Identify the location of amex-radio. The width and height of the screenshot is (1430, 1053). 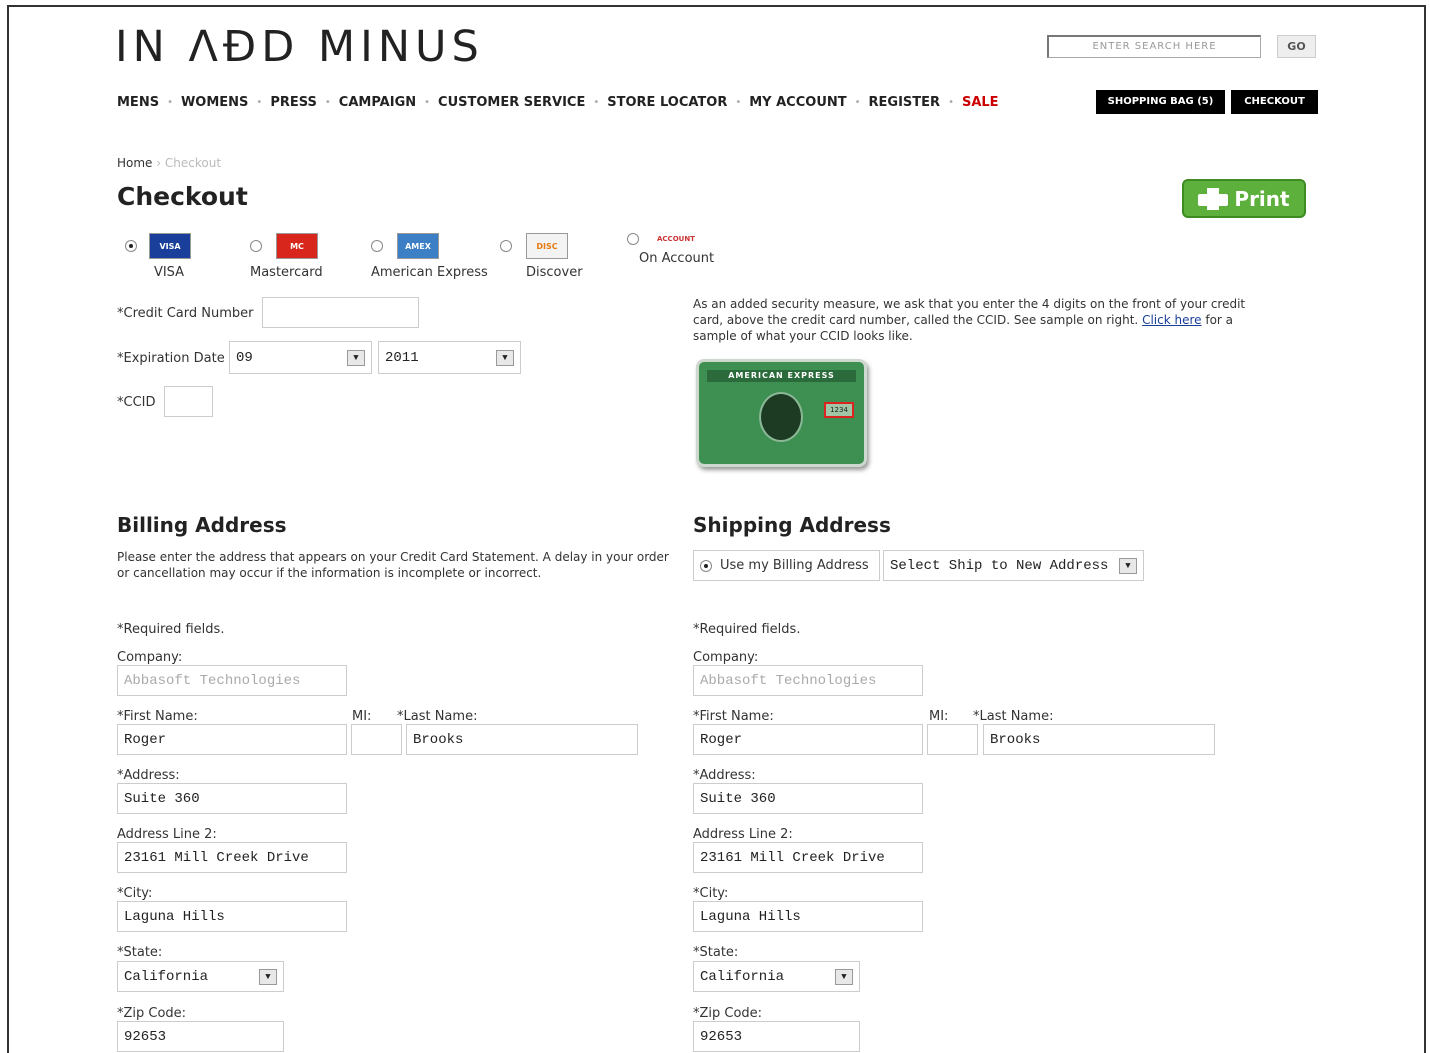
(377, 246).